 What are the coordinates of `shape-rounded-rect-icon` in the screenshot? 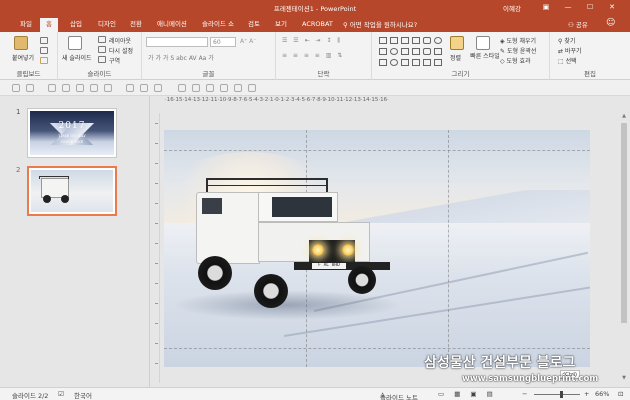 It's located at (427, 40).